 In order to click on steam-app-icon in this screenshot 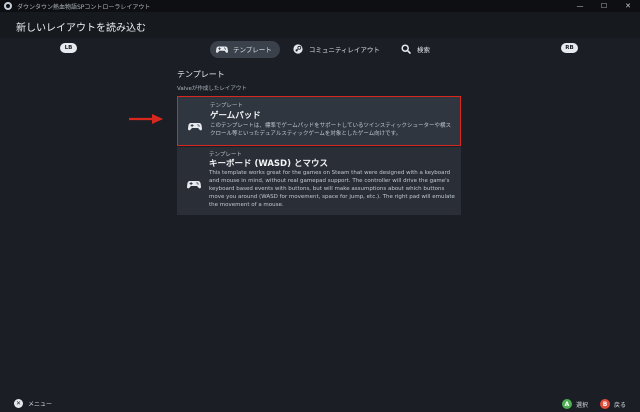, I will do `click(8, 6)`.